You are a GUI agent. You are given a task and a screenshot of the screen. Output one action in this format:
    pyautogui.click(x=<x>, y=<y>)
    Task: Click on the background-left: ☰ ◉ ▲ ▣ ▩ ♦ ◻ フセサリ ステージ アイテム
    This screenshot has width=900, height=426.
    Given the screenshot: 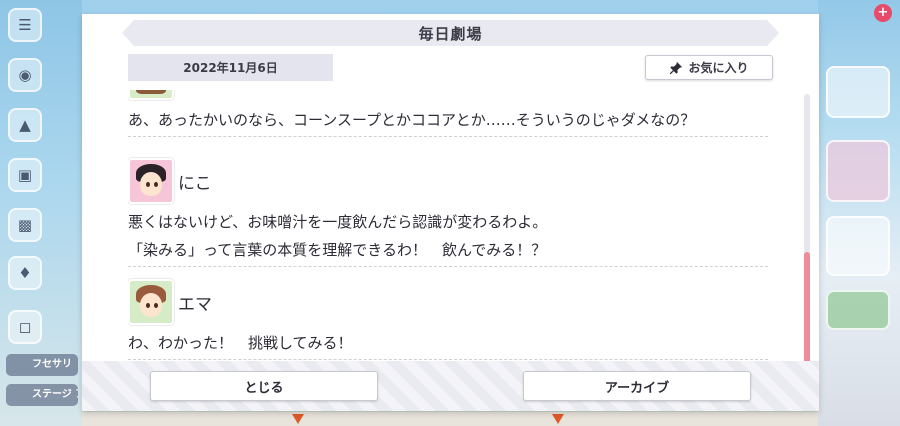 What is the action you would take?
    pyautogui.click(x=41, y=213)
    